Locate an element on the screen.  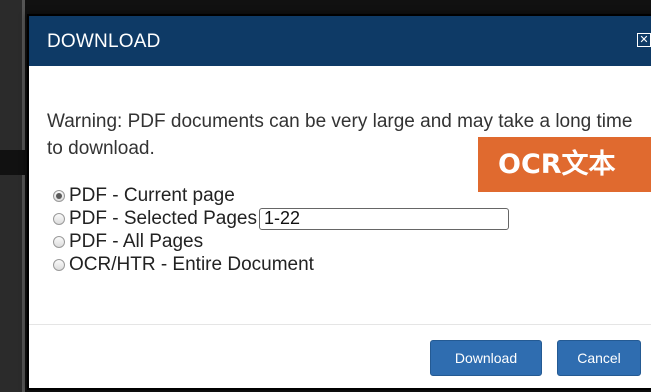
option-label: PDF - Selected Pages is located at coordinates (163, 218).